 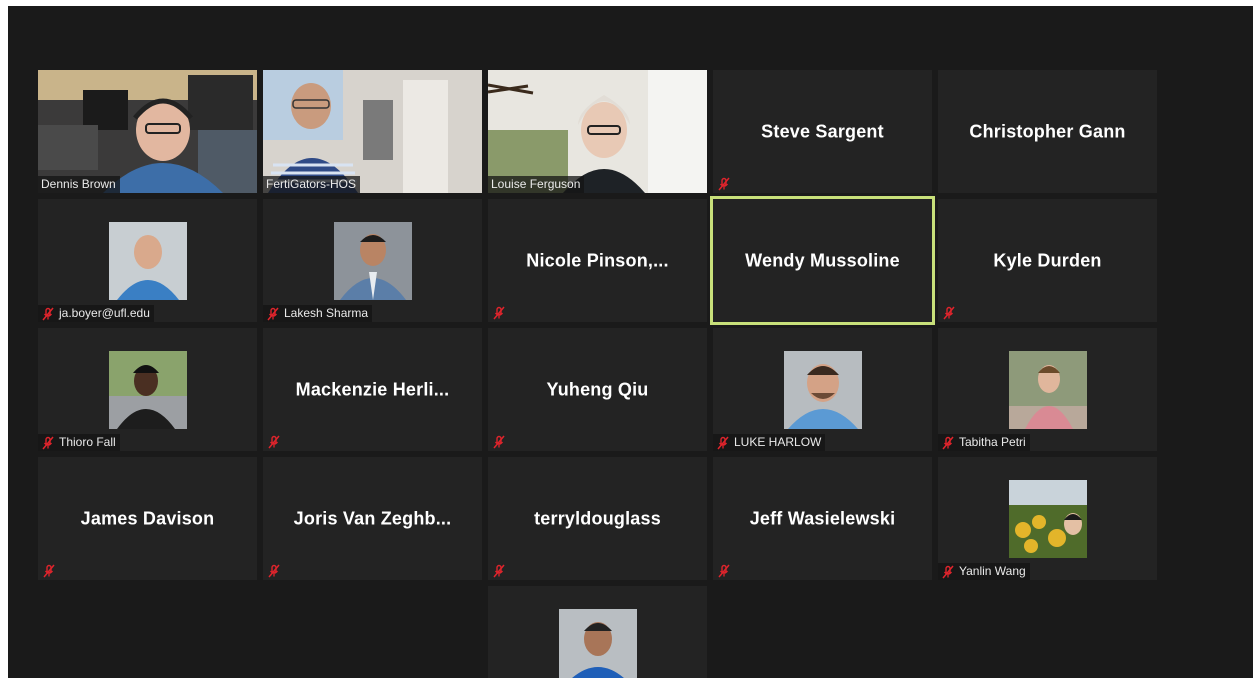 I want to click on participant-tile-ja-boyer: ja.boyer@ufl.edu, so click(x=147, y=260).